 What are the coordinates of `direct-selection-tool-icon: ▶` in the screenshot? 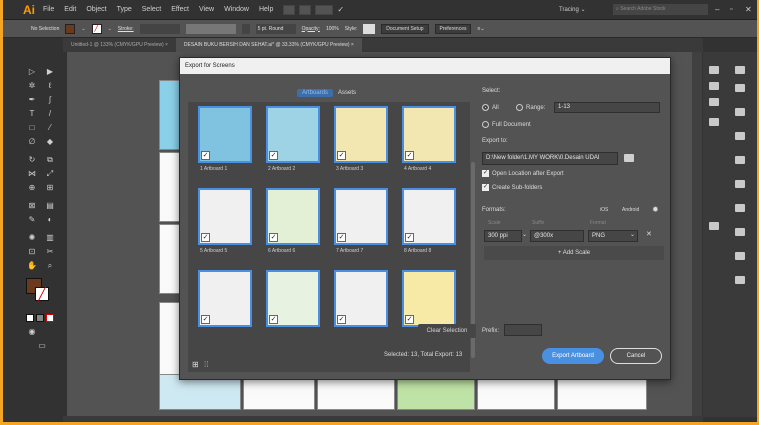 It's located at (50, 71).